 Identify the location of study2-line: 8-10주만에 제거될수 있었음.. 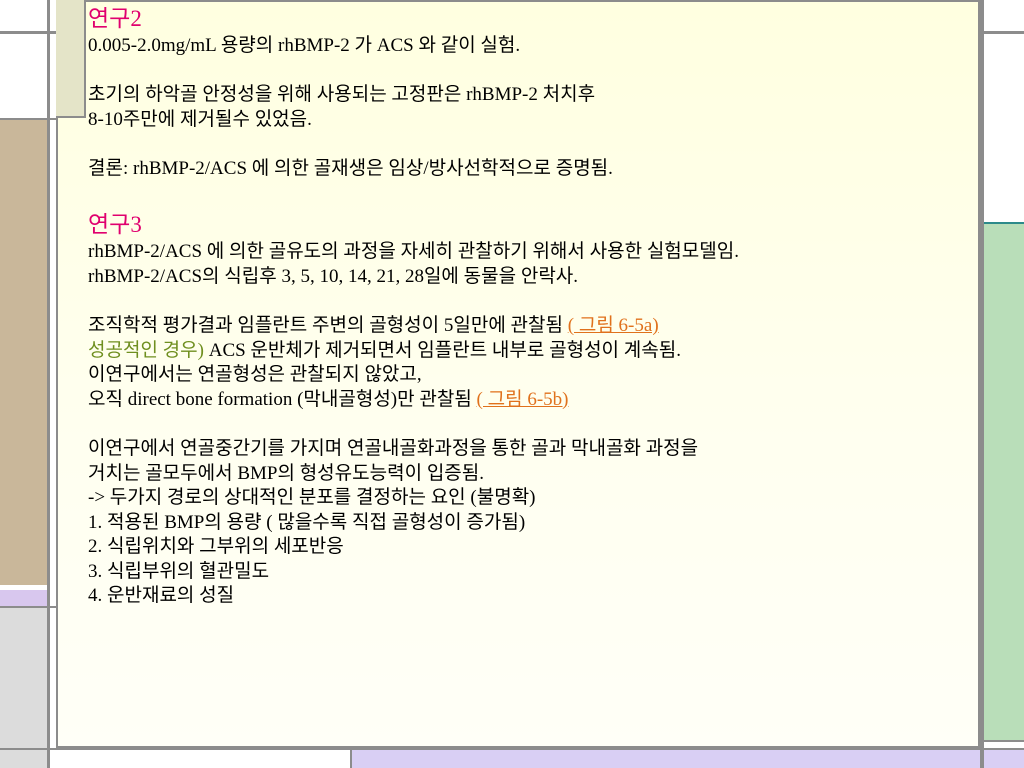
(200, 119).